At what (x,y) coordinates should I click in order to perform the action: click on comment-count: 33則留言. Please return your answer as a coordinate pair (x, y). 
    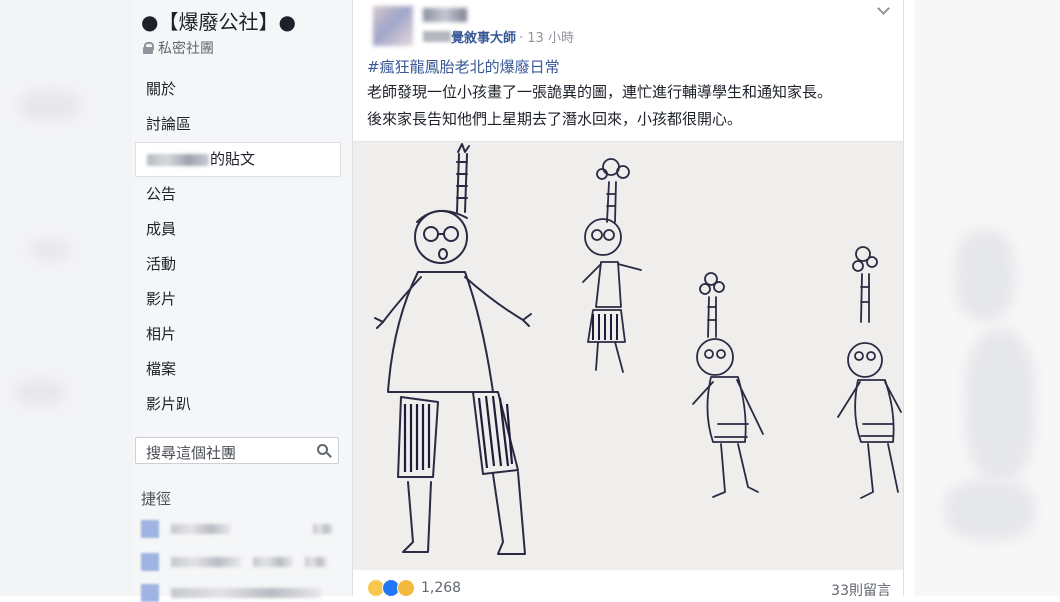
    Looking at the image, I should click on (861, 590).